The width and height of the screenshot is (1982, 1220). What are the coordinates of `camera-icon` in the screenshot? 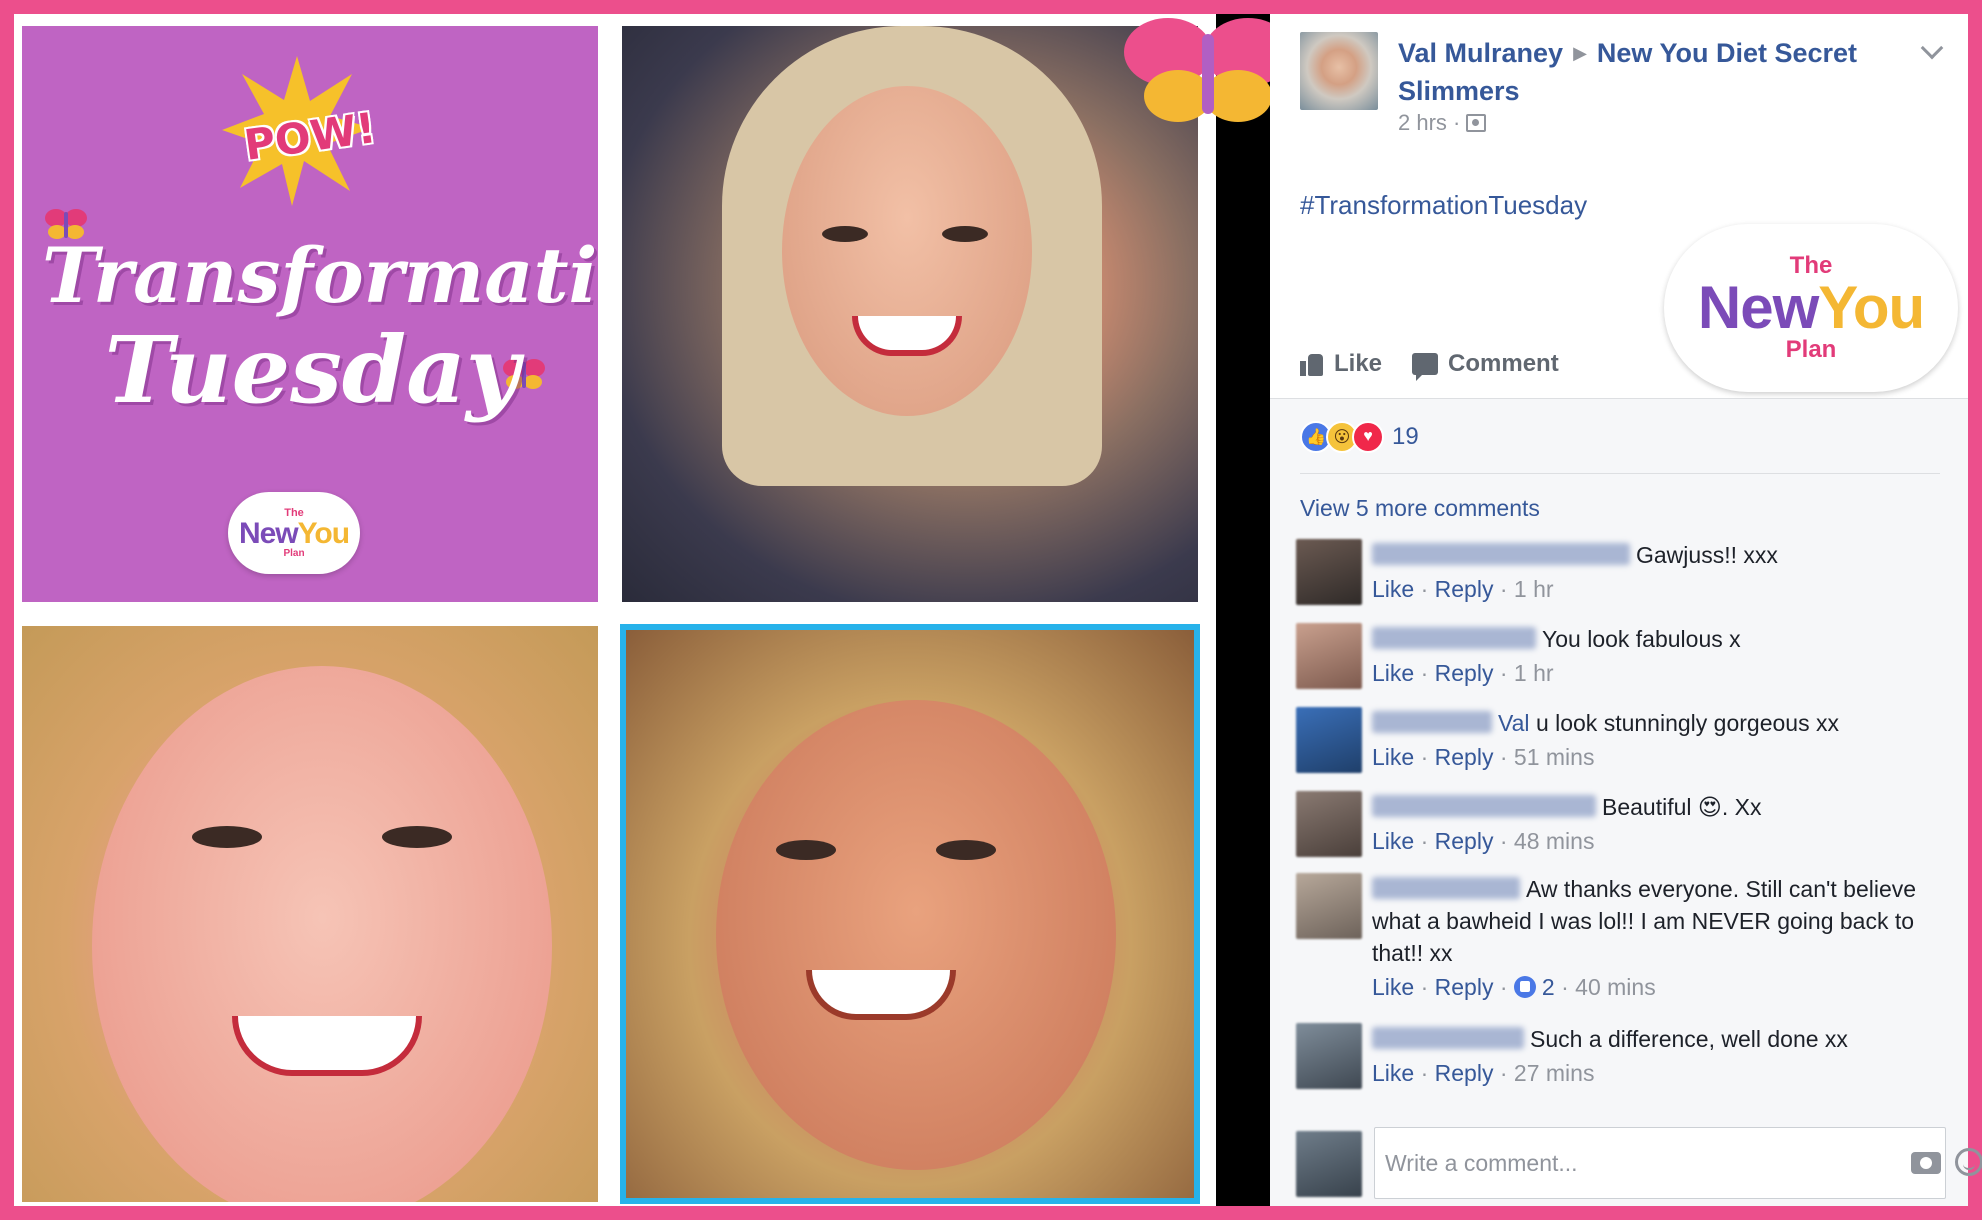 It's located at (1926, 1163).